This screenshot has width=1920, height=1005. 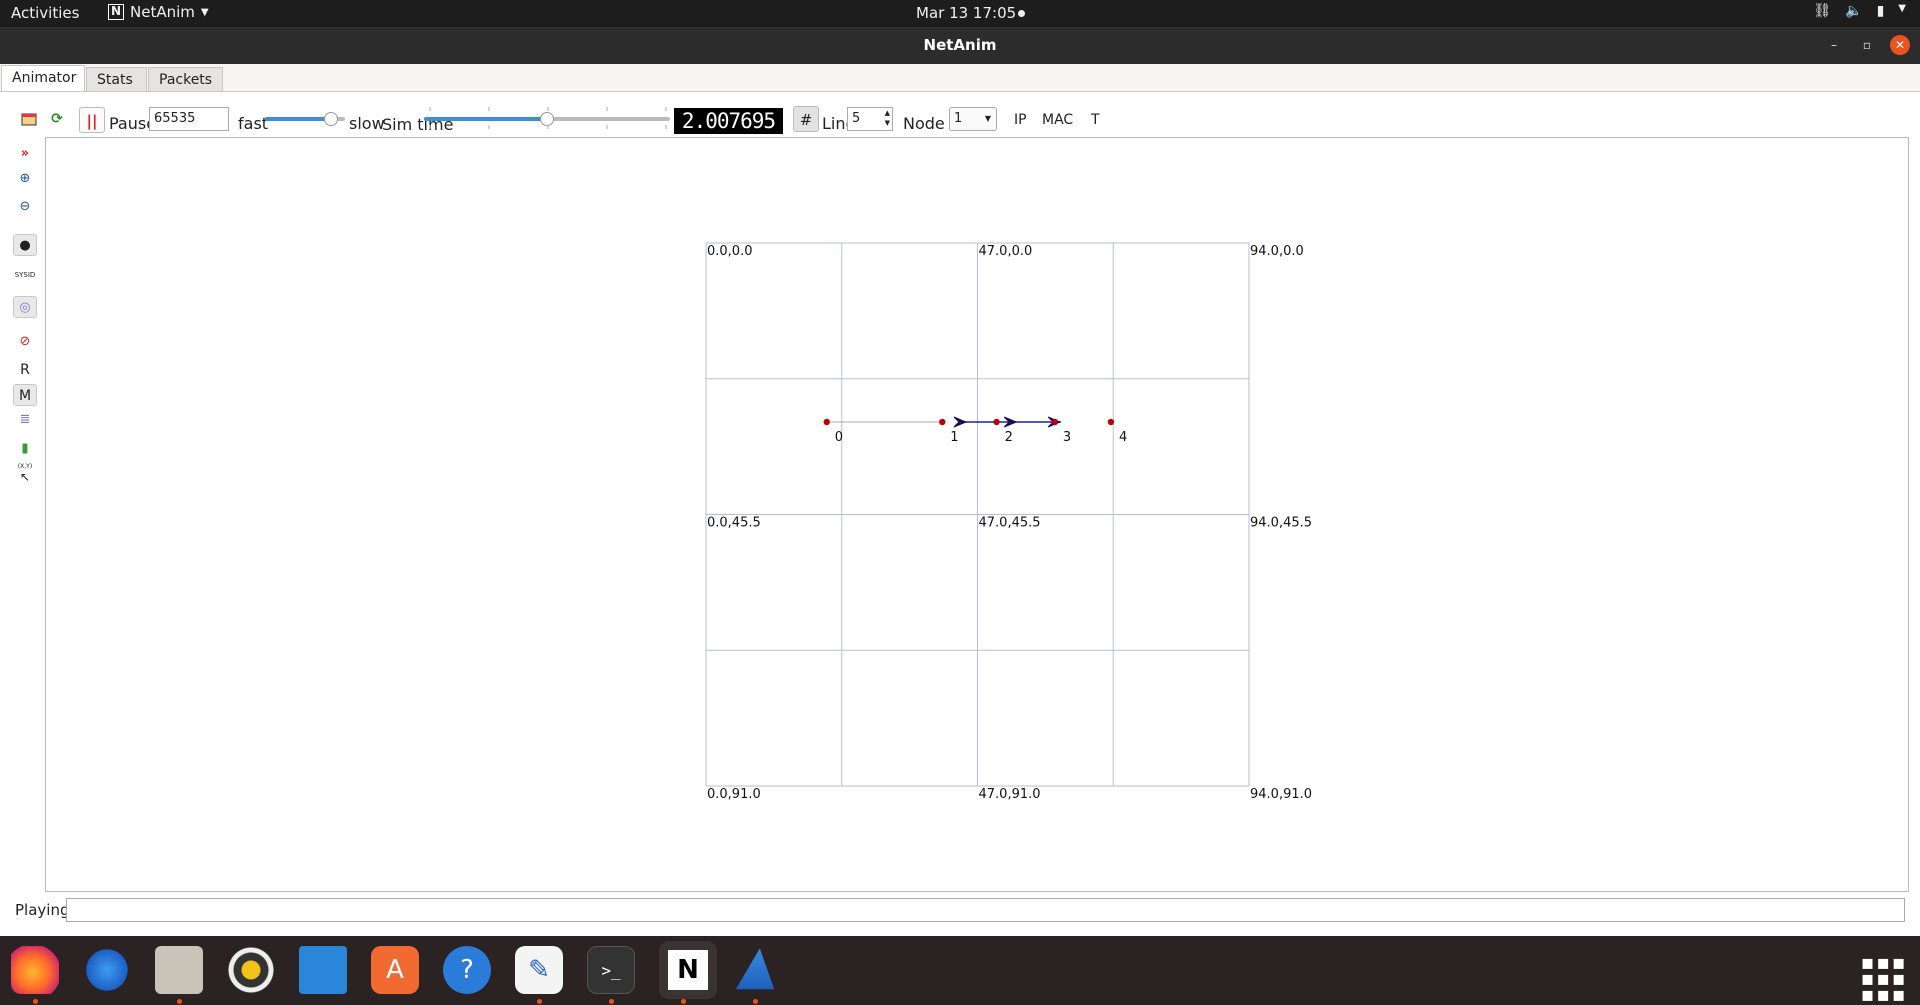 I want to click on node-size-value: 1, so click(x=958, y=118).